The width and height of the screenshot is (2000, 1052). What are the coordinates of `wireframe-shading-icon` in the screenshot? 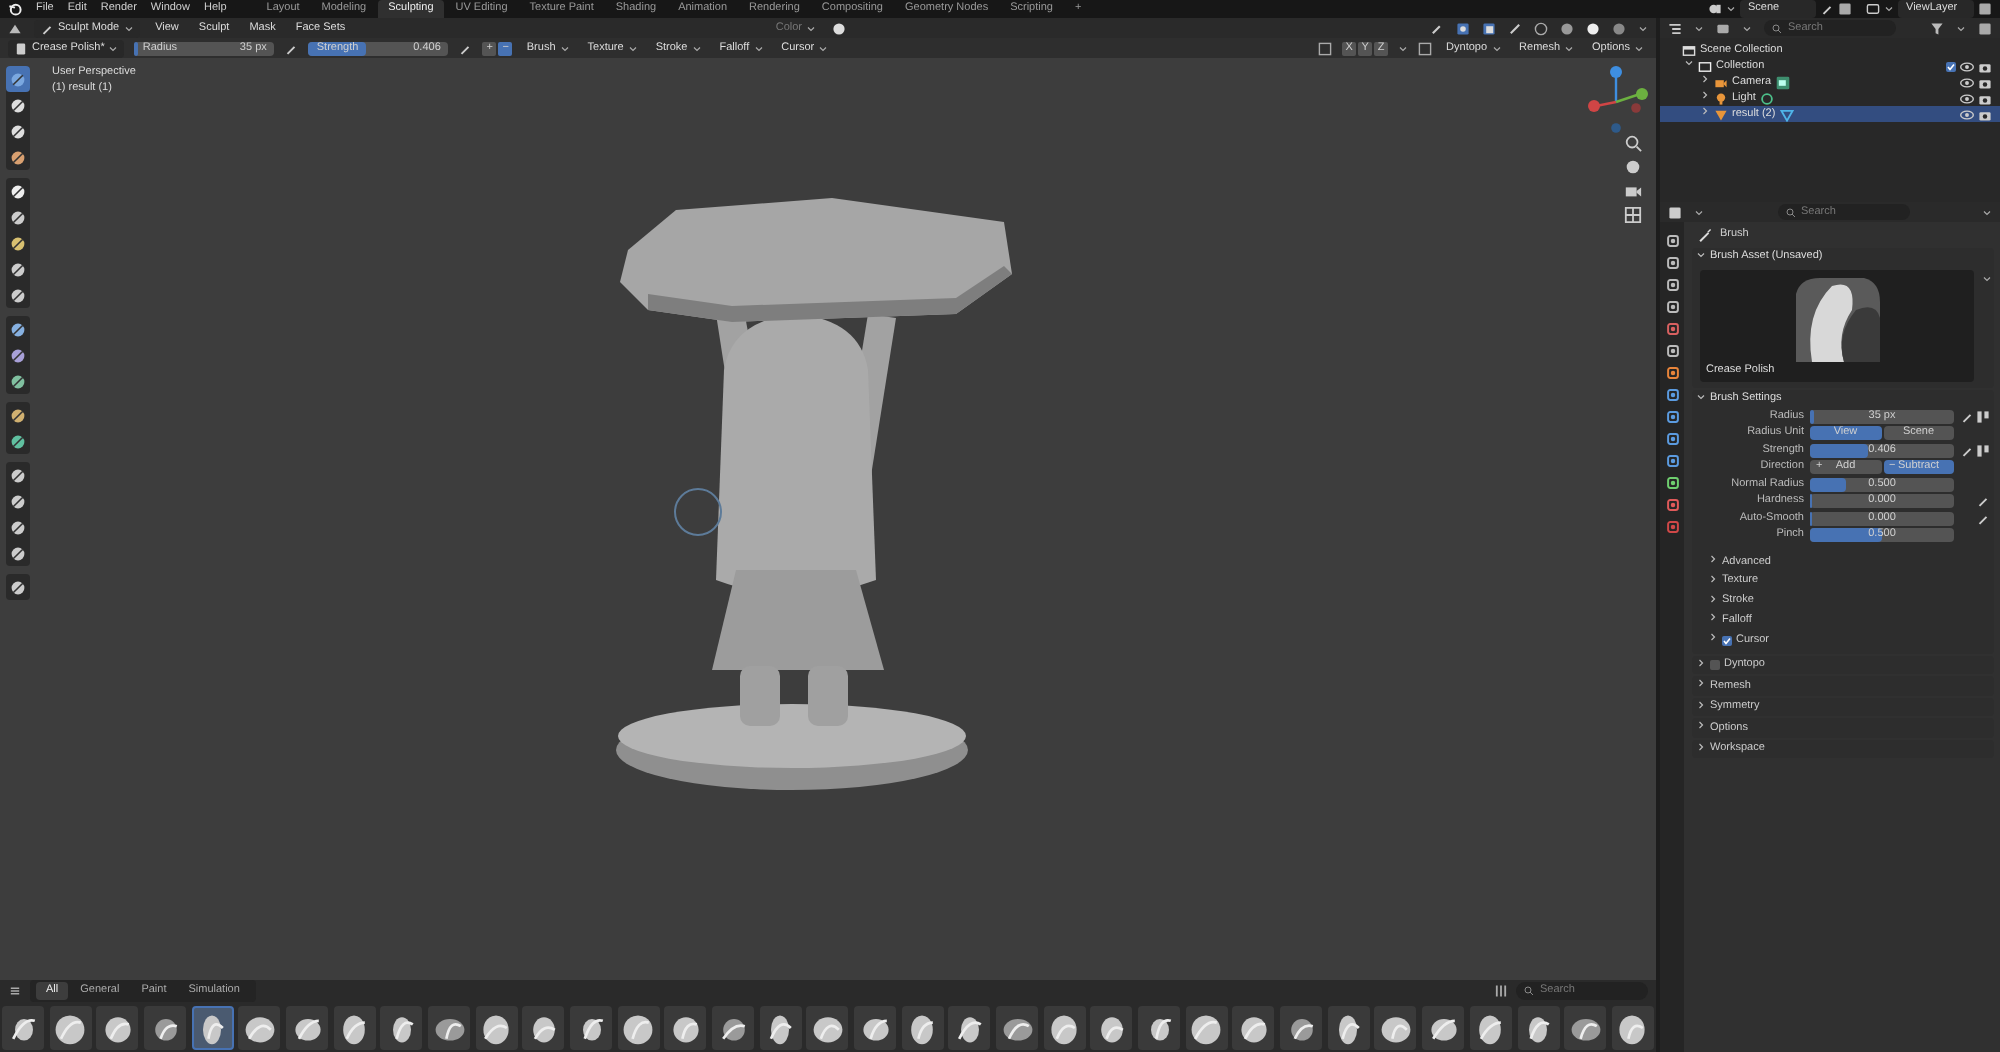 It's located at (1541, 28).